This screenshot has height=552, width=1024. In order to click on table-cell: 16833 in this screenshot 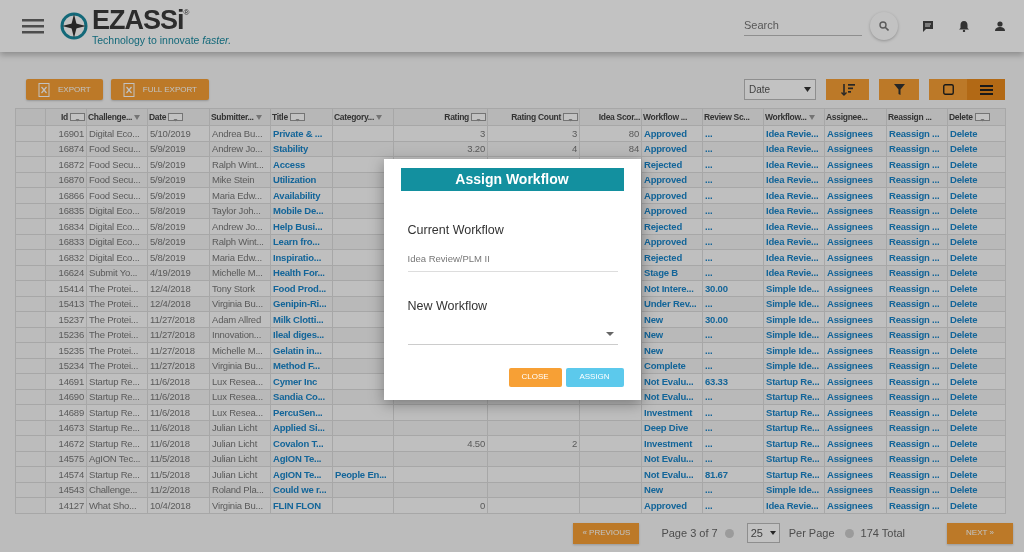, I will do `click(71, 242)`.